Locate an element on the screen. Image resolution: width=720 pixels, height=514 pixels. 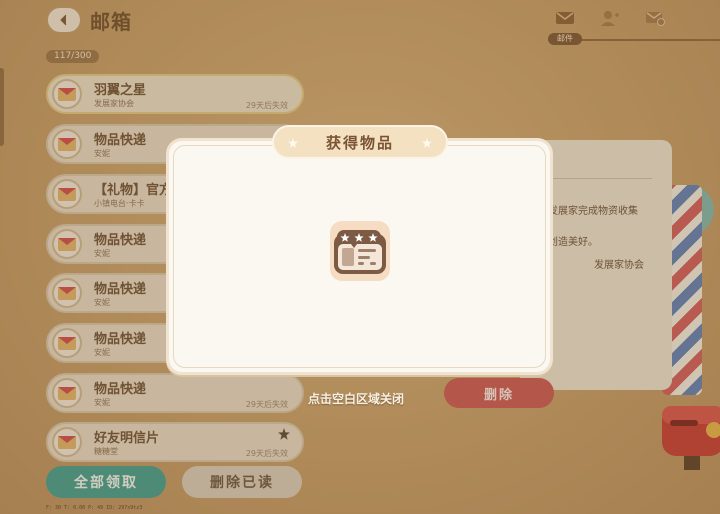
popup-title: 获得物品 is located at coordinates (359, 142).